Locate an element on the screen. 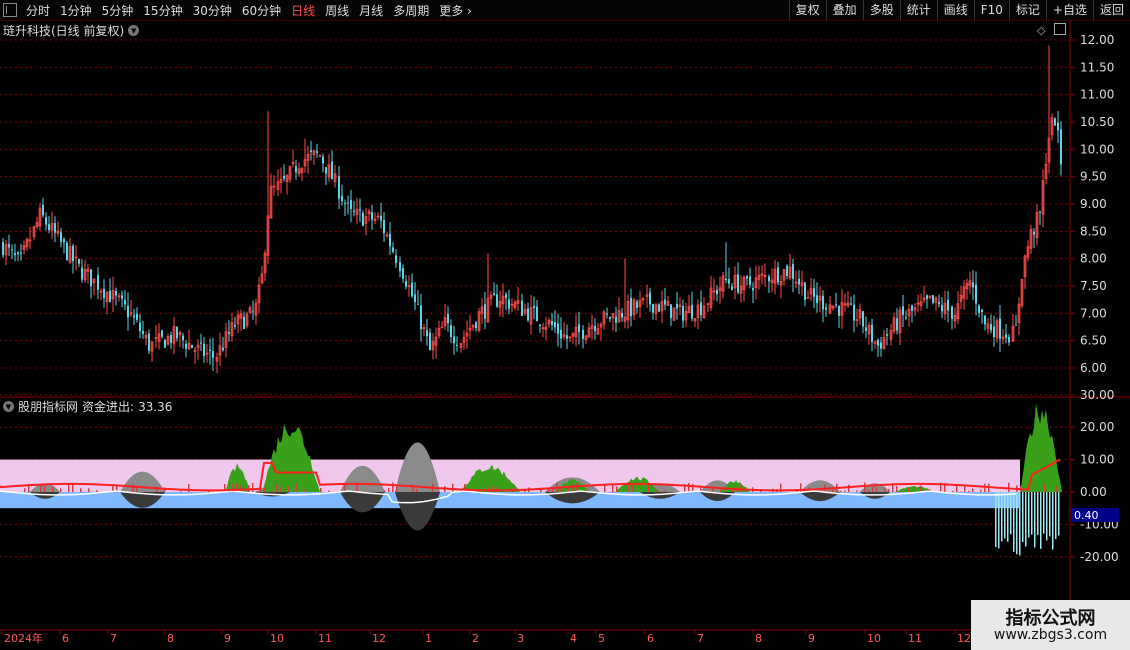  tab-period: 60分钟 is located at coordinates (261, 10).